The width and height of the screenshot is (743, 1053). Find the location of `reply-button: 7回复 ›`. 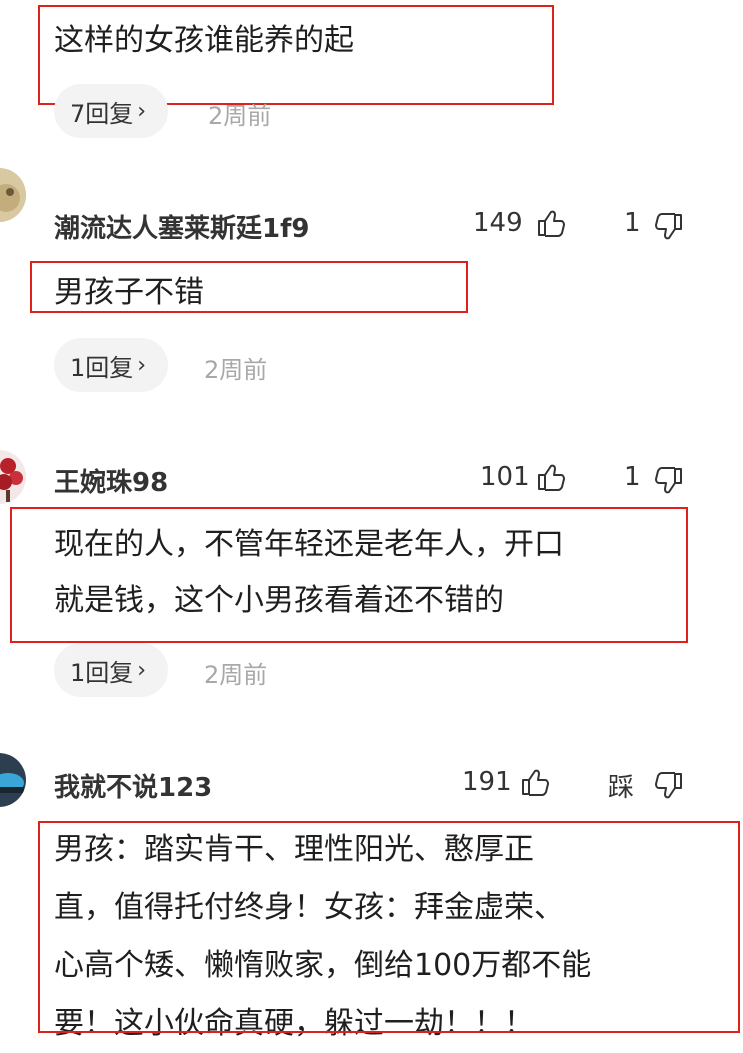

reply-button: 7回复 › is located at coordinates (111, 111).